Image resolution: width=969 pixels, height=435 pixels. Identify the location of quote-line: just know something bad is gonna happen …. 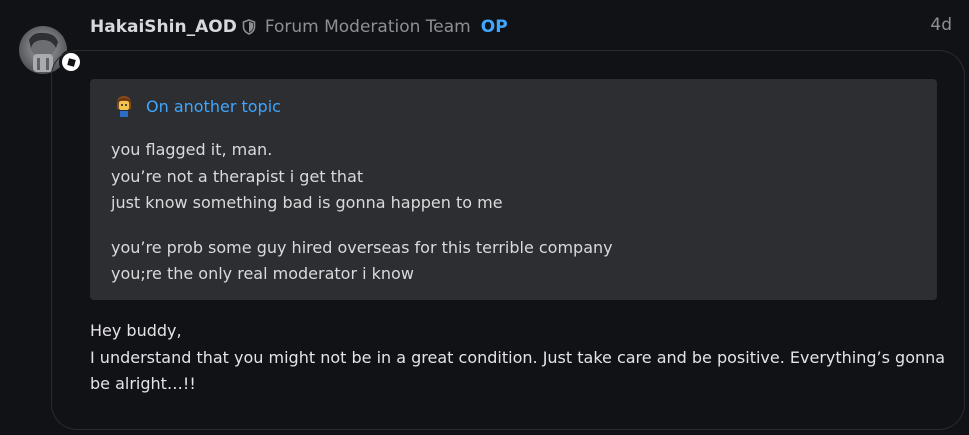
(307, 202).